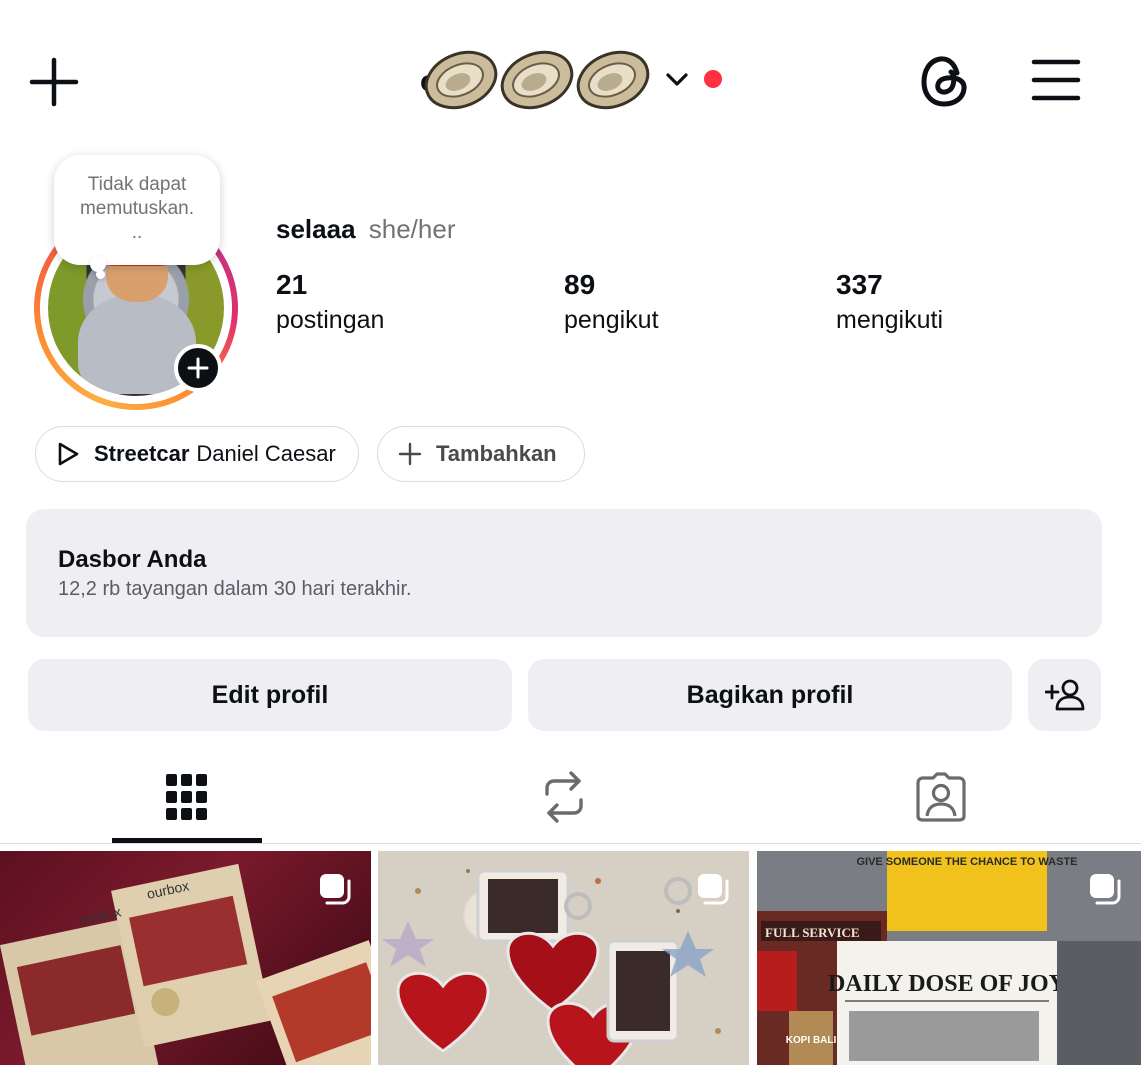 This screenshot has width=1141, height=1065. I want to click on tab-reposts, so click(564, 797).